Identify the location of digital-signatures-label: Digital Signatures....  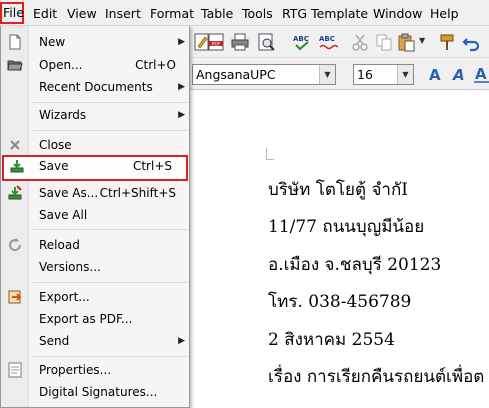
(98, 392).